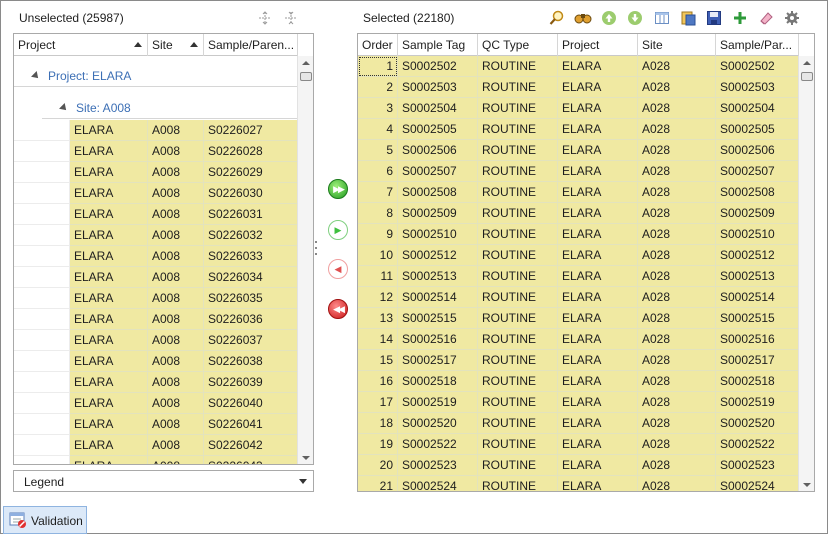 This screenshot has height=534, width=828. What do you see at coordinates (156, 361) in the screenshot?
I see `table-row: ELARA A008 S0226038` at bounding box center [156, 361].